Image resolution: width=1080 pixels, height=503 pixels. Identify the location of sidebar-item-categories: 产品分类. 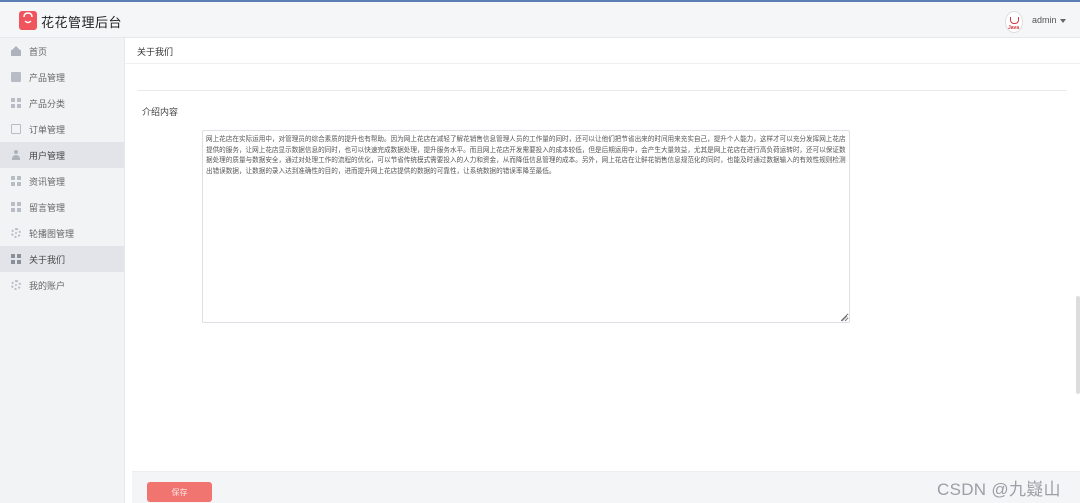
(62, 103).